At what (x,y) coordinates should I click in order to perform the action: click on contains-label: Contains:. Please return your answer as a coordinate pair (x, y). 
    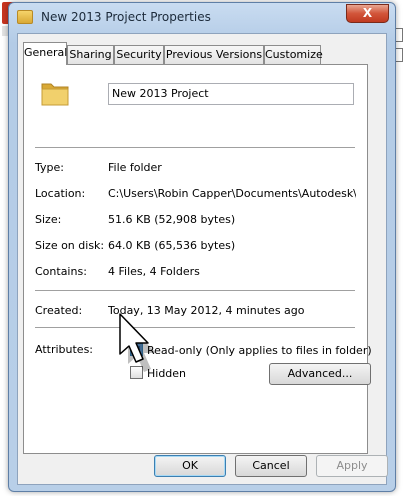
    Looking at the image, I should click on (61, 271).